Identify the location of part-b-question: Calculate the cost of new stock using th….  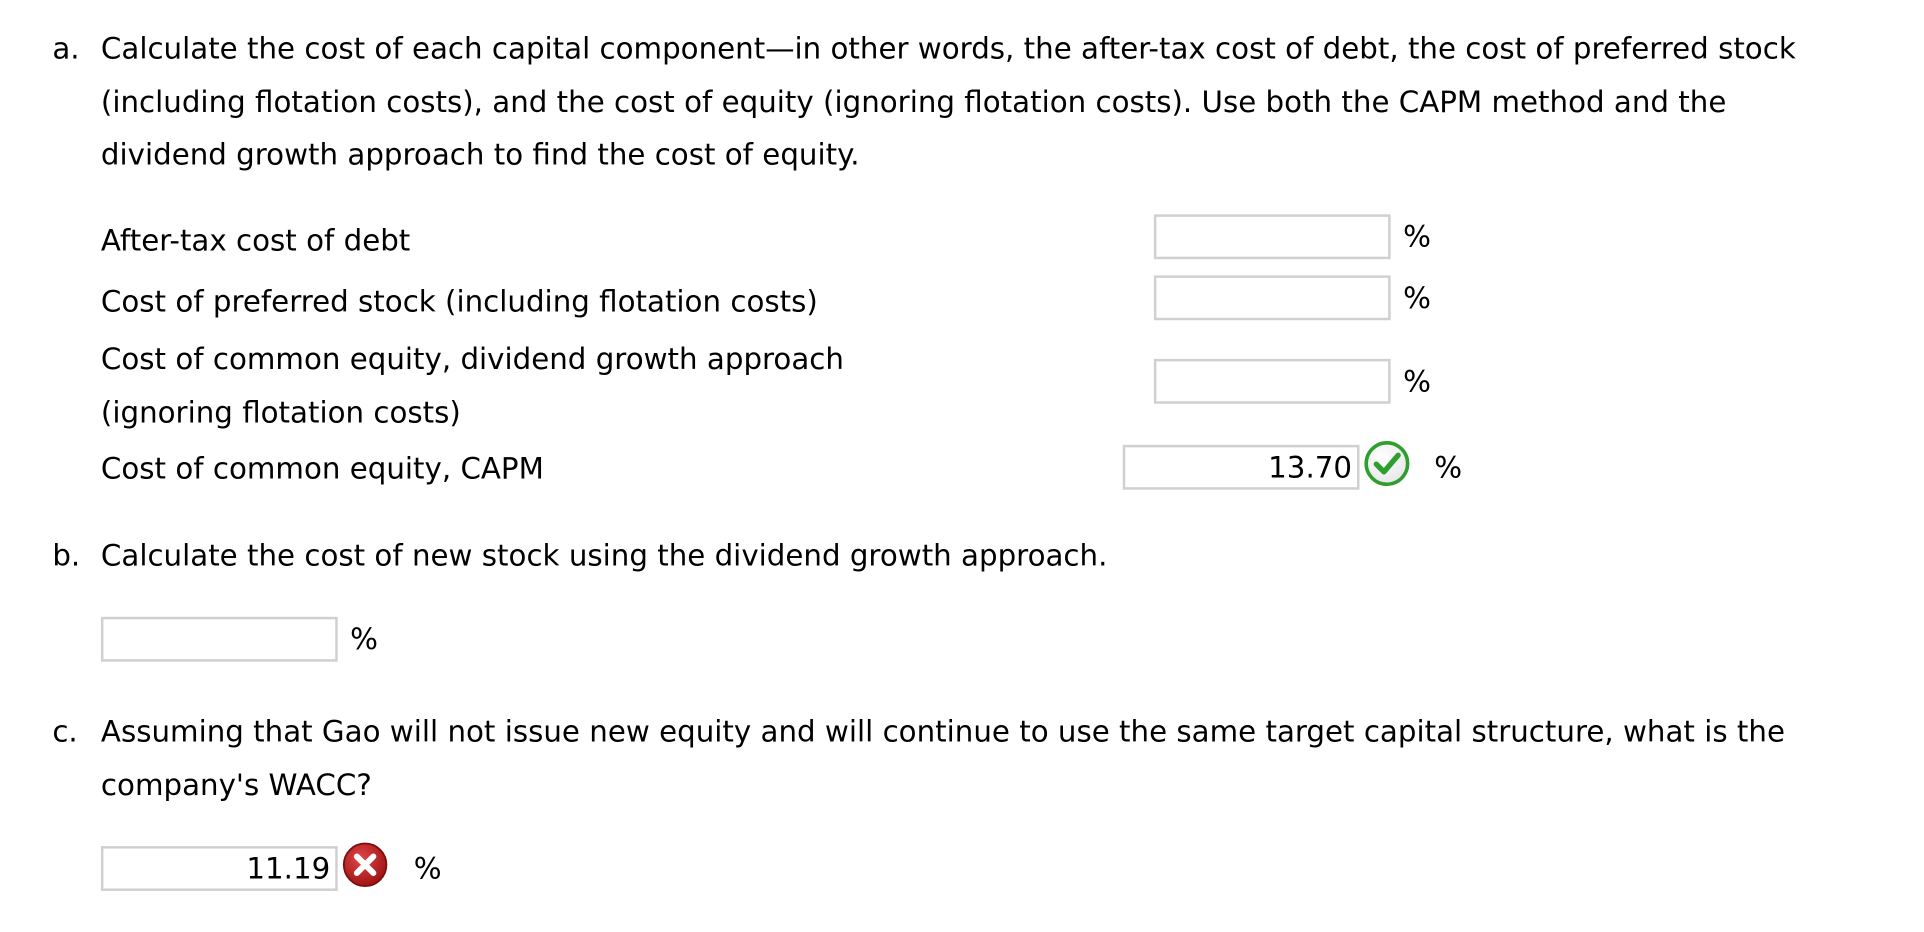
(604, 556).